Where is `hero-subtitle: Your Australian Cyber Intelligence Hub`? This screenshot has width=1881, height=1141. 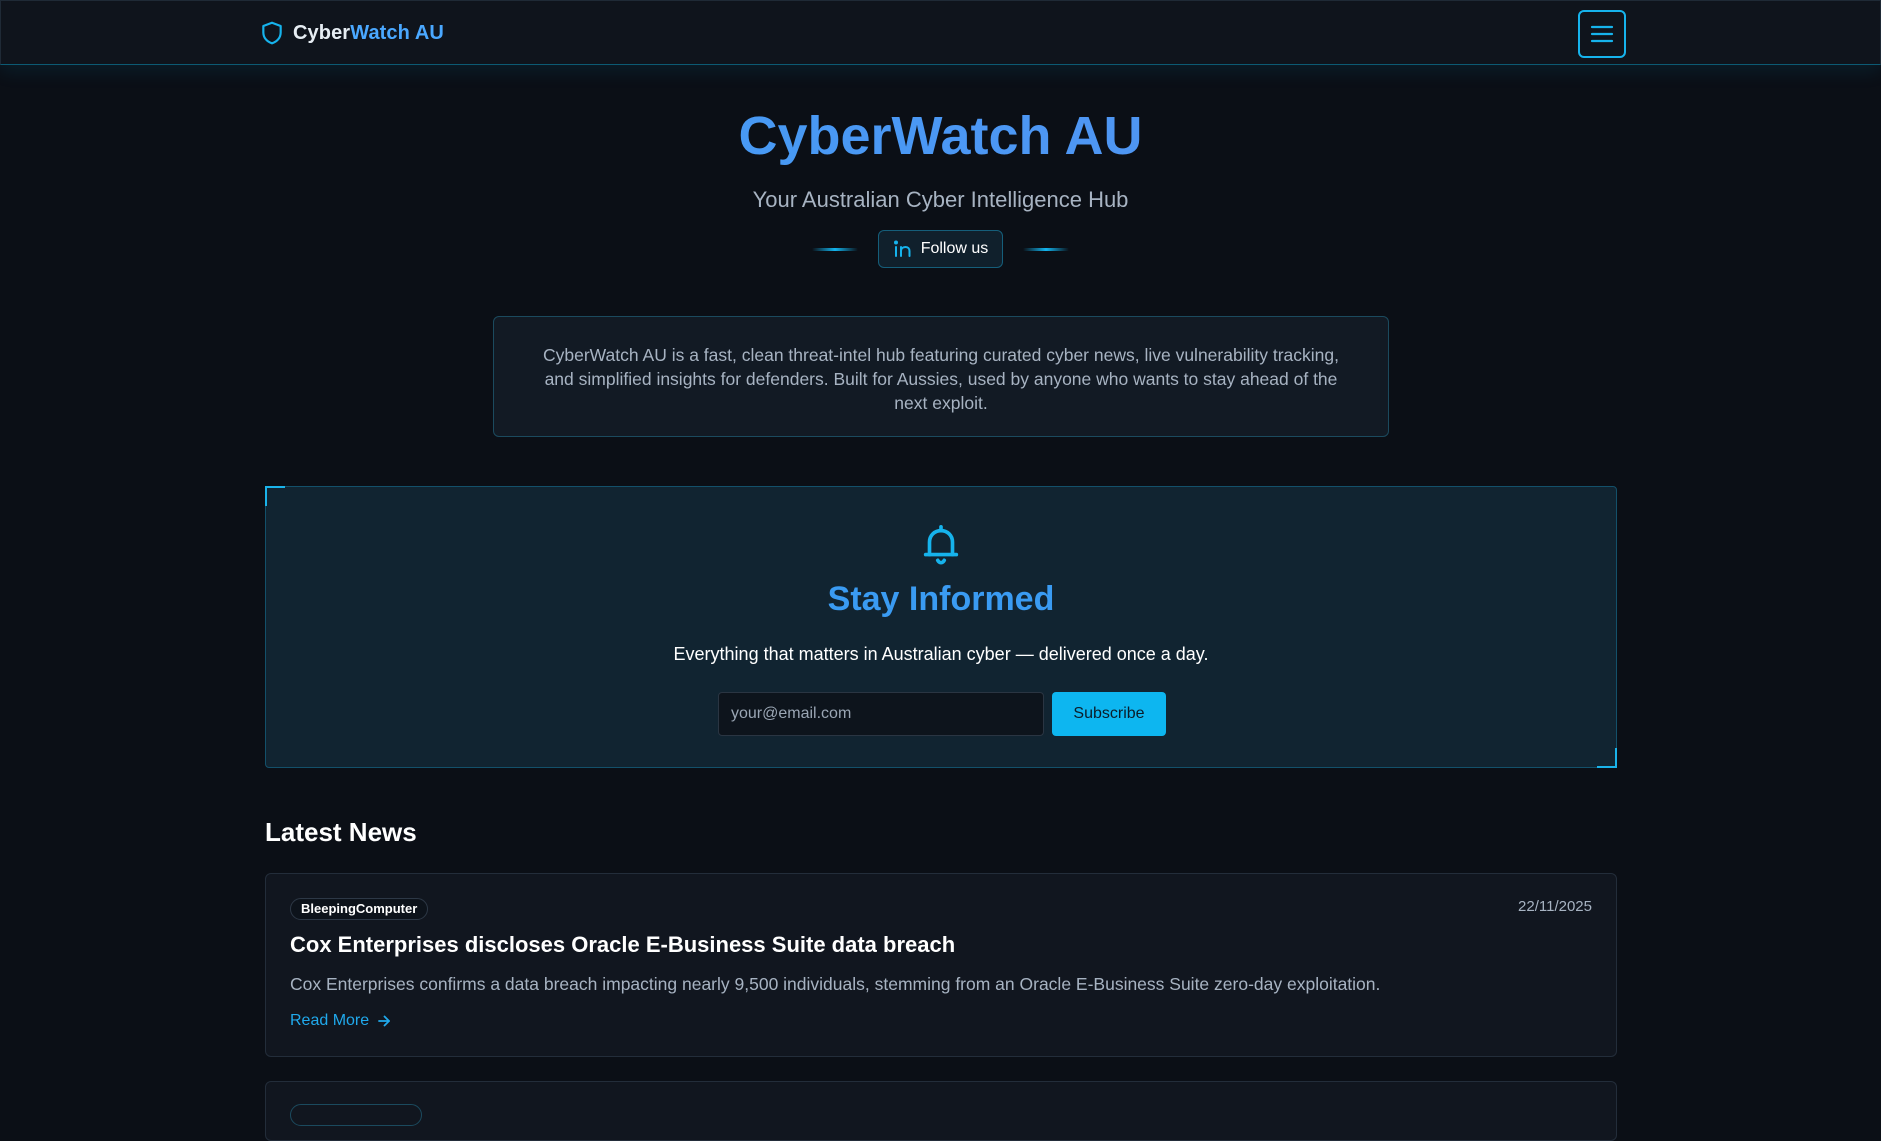 hero-subtitle: Your Australian Cyber Intelligence Hub is located at coordinates (940, 199).